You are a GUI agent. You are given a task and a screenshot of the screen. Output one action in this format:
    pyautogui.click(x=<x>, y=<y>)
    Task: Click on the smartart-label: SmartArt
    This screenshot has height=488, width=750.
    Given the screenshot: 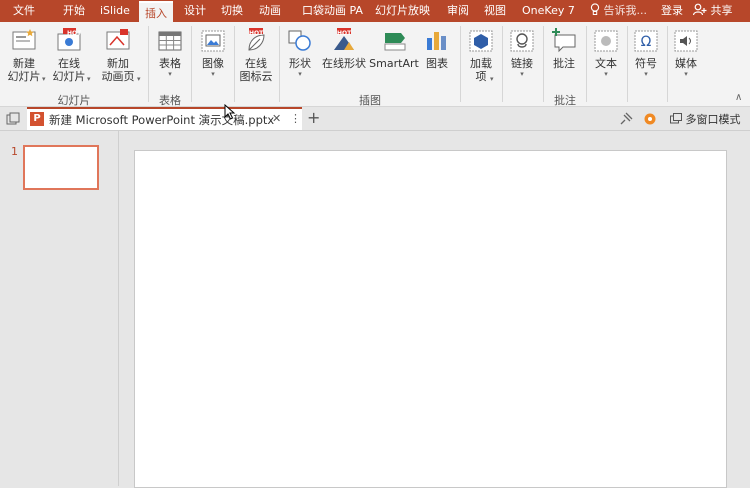 What is the action you would take?
    pyautogui.click(x=394, y=63)
    